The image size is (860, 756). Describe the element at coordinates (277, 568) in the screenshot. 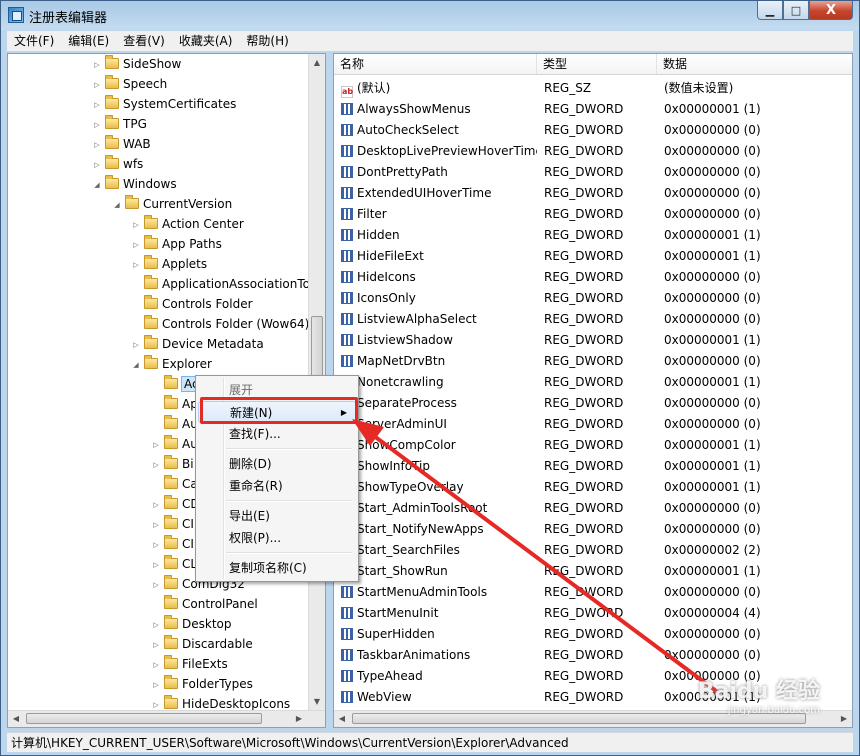

I see `context-menu-item: 复制项名称(C)` at that location.